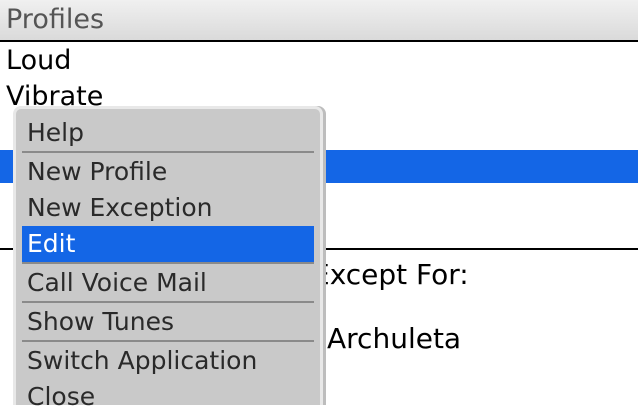 This screenshot has width=638, height=415. Describe the element at coordinates (168, 244) in the screenshot. I see `menu-item-edit: Edit` at that location.